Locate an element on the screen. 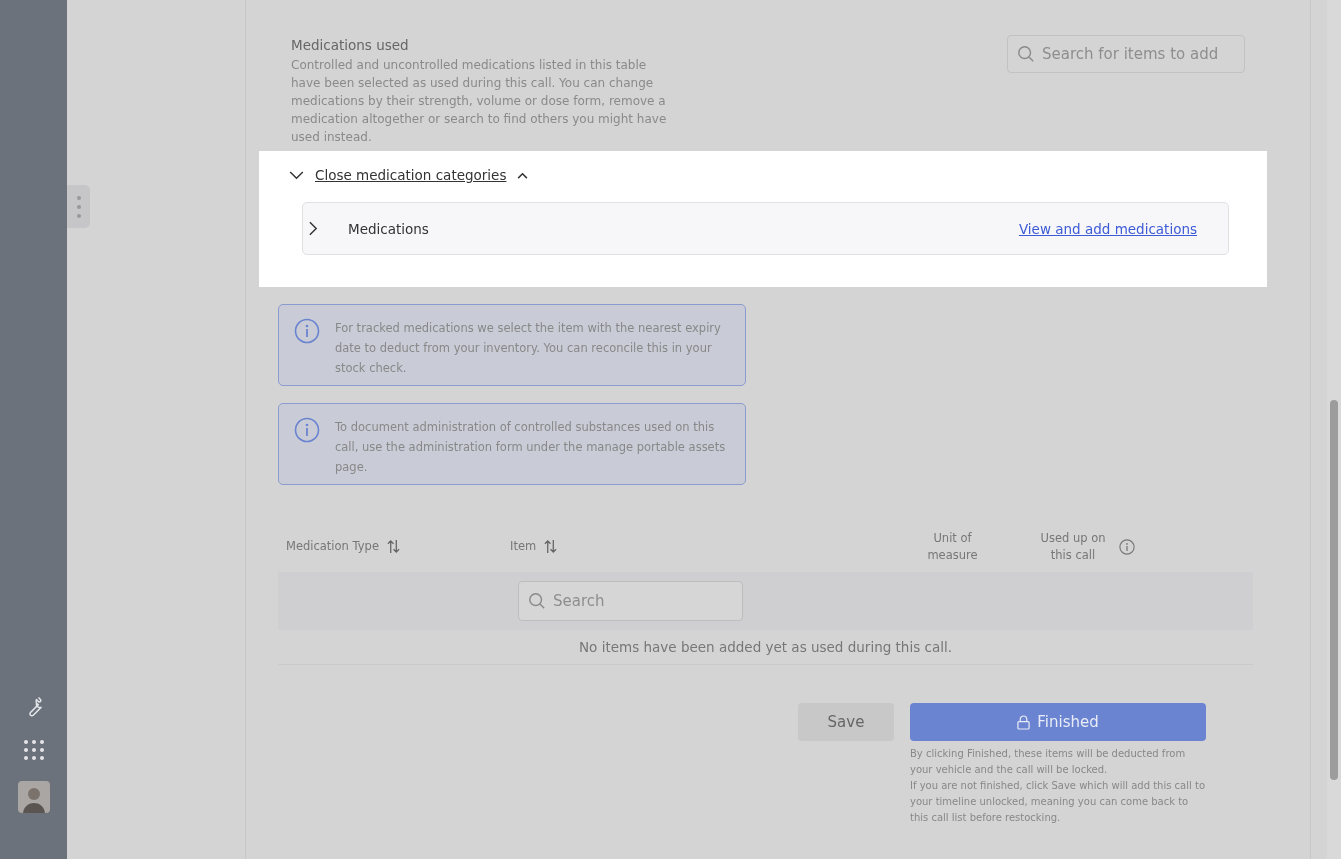  finish-note: If you are not finished, click Save which will add this call to your timeline unlocked, meaning you can come back to this call list before restocking. is located at coordinates (1058, 802).